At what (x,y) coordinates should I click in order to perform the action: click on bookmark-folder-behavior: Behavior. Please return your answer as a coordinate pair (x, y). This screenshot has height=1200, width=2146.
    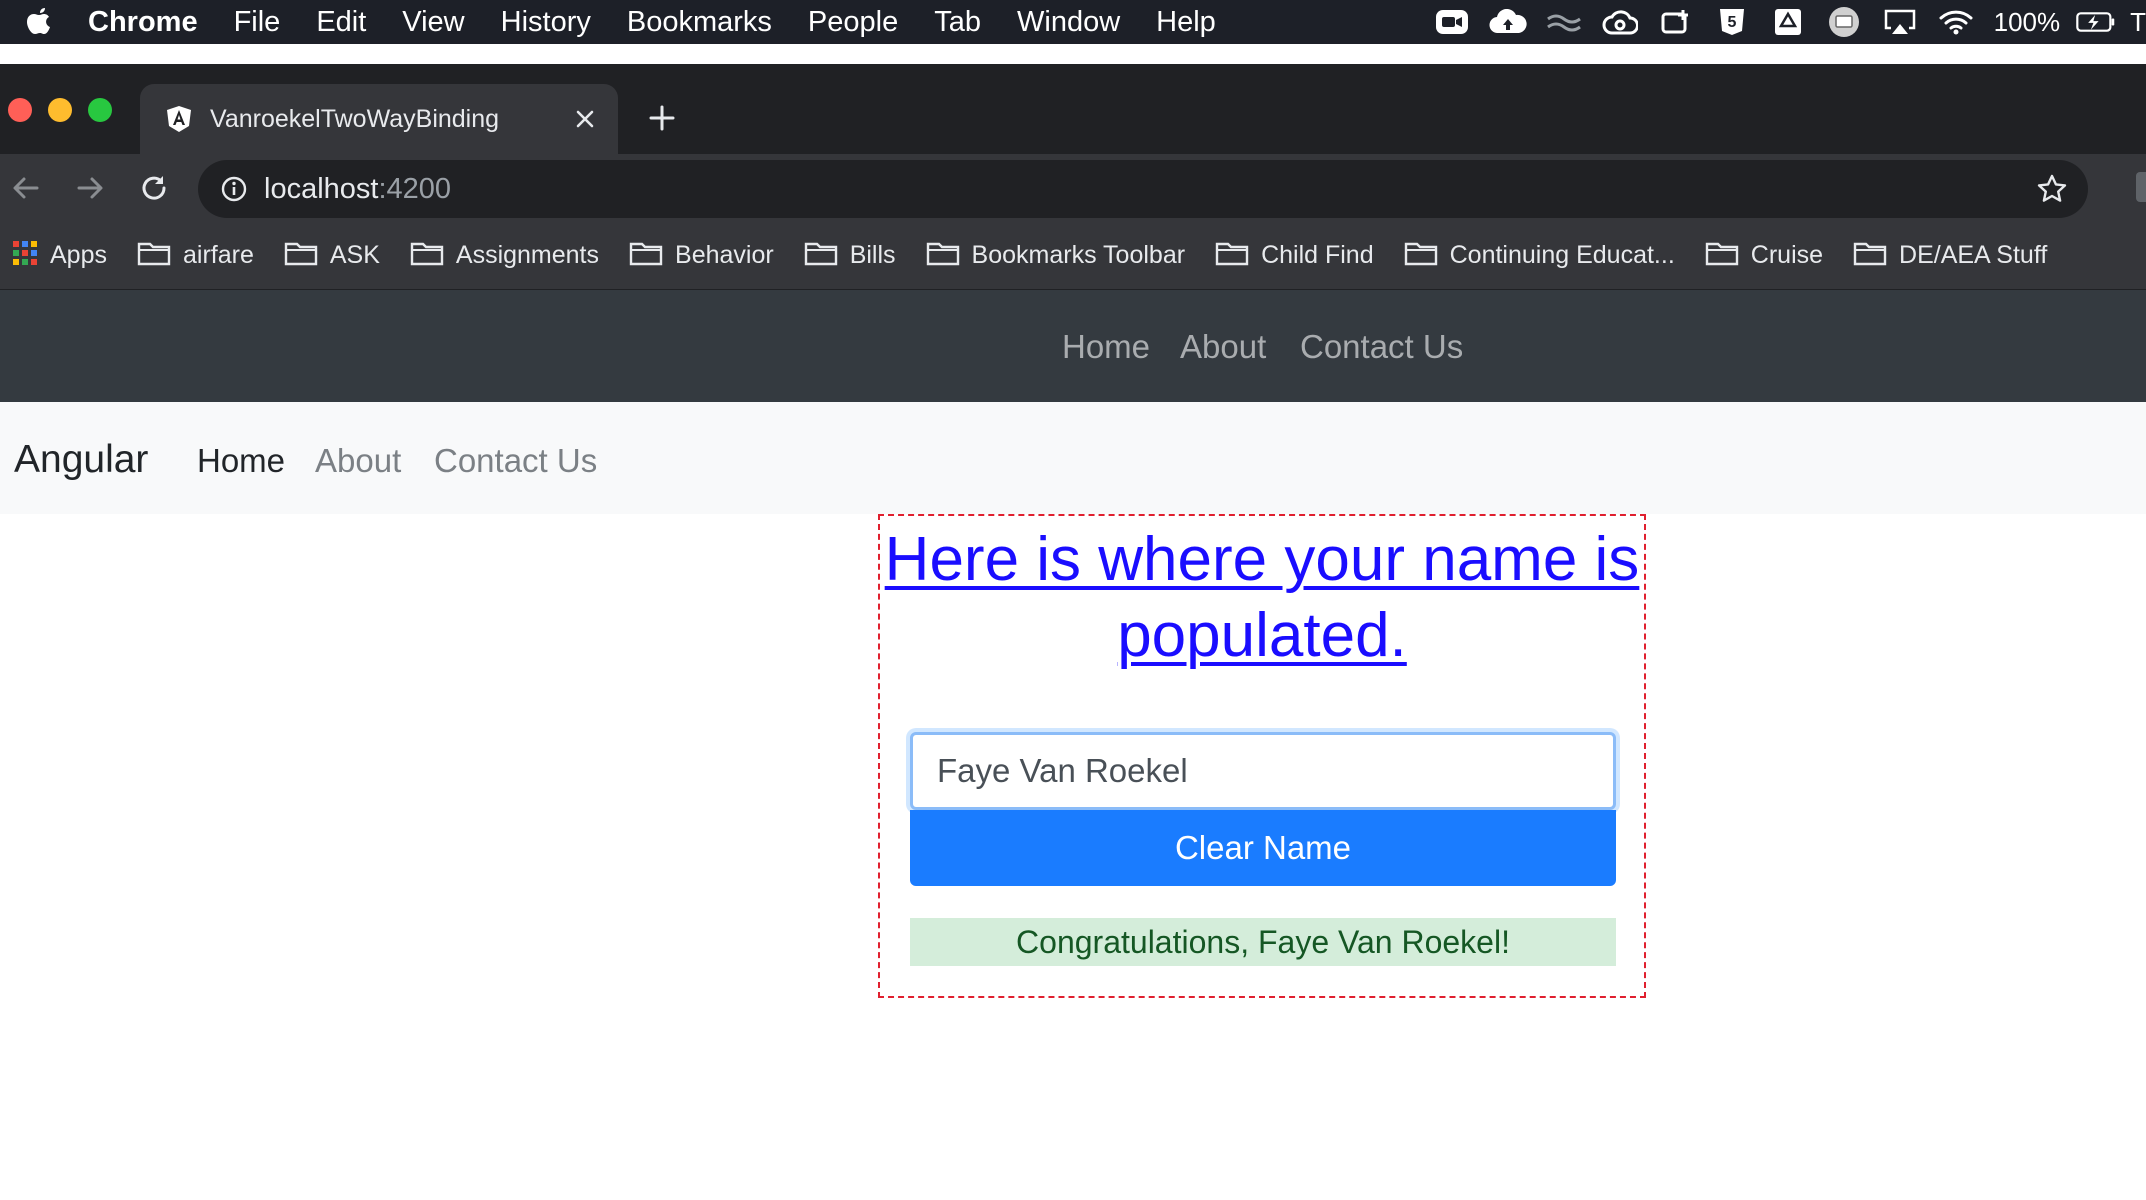
    Looking at the image, I should click on (701, 255).